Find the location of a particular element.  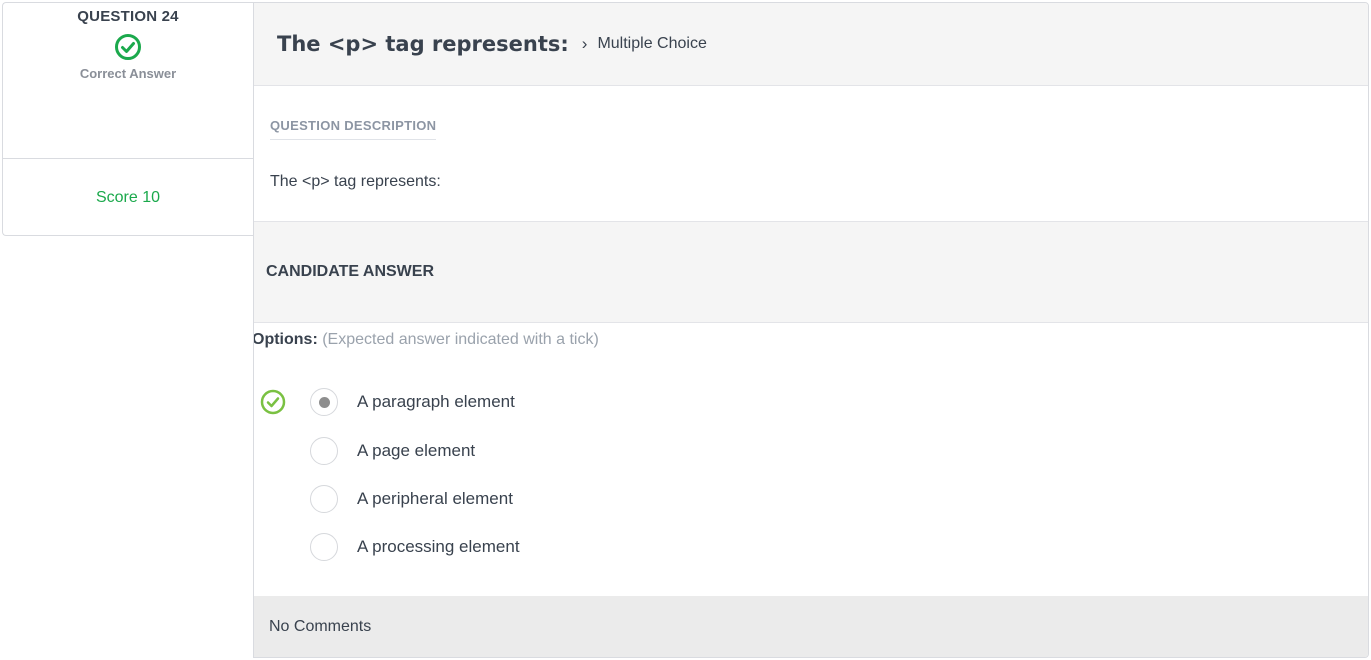

question-title: The <p> tag represents: is located at coordinates (423, 44).